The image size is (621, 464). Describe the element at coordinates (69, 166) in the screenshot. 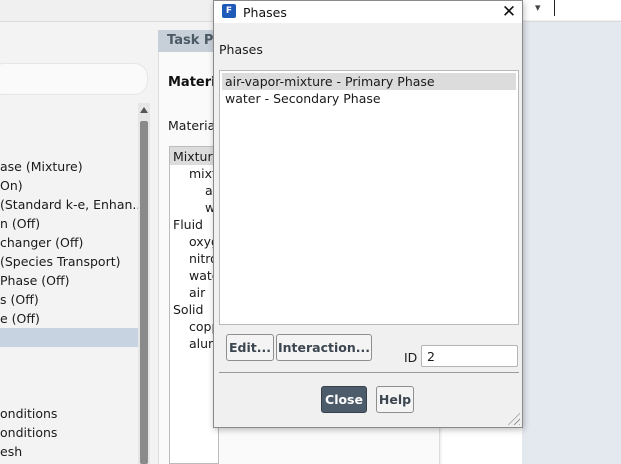

I see `tree-item-multiphase: ase (Mixture)` at that location.